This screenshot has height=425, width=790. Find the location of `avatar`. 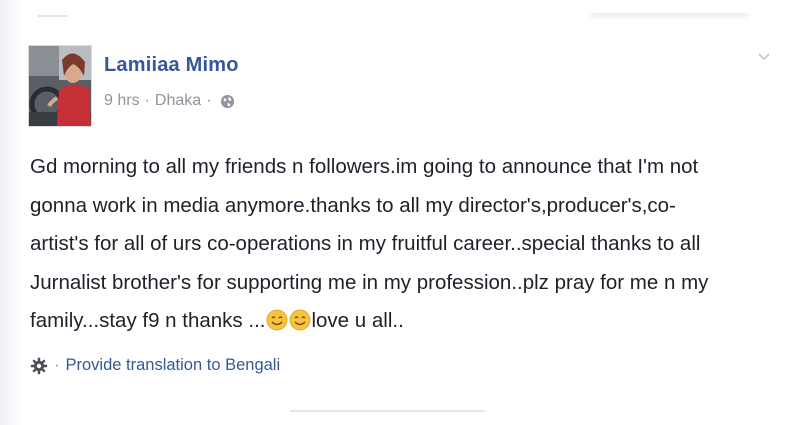

avatar is located at coordinates (60, 86).